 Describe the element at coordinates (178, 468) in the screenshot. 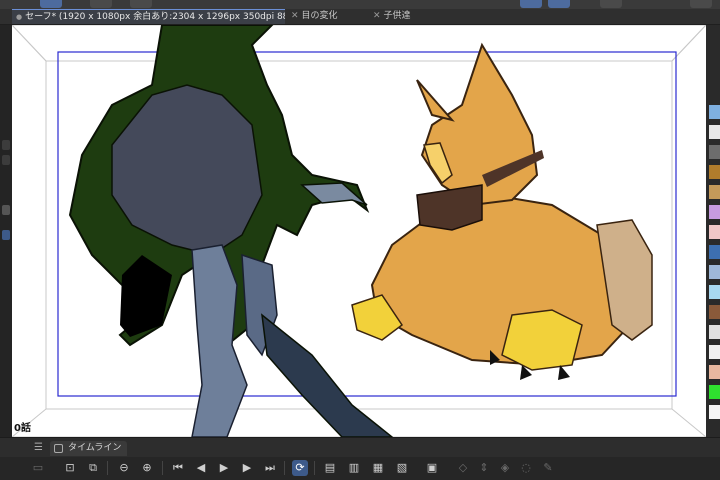

I see `go-to-start-icon: ⏮` at that location.